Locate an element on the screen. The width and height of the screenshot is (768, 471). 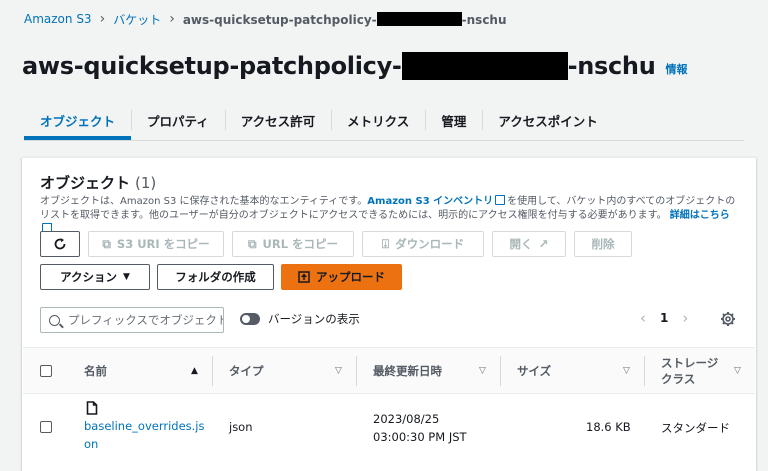
panel-header: オブジェクト (1) is located at coordinates (98, 182).